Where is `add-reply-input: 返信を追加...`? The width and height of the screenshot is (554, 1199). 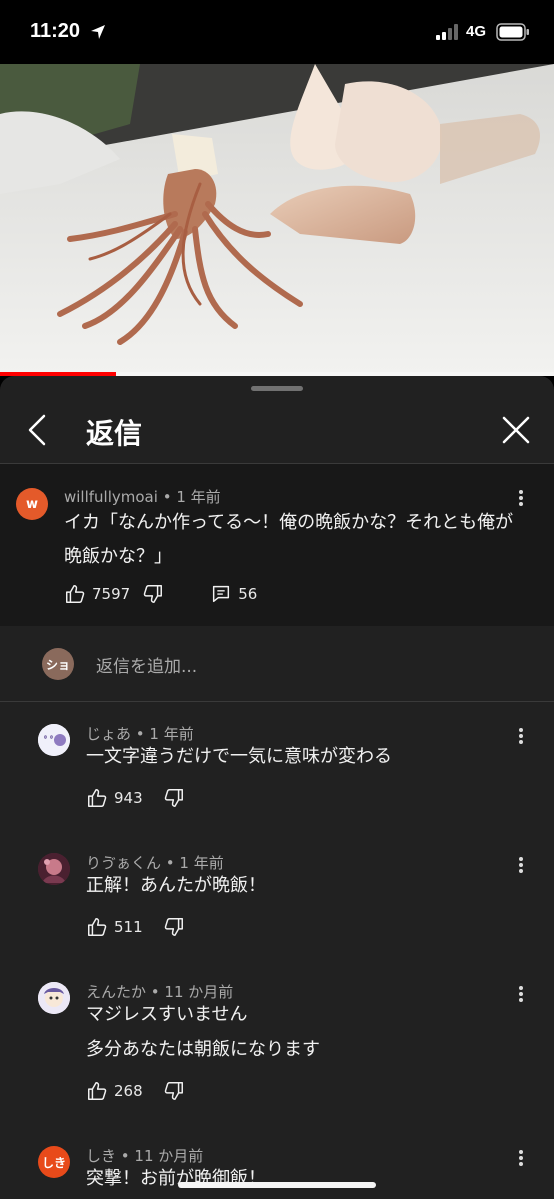
add-reply-input: 返信を追加... is located at coordinates (146, 664).